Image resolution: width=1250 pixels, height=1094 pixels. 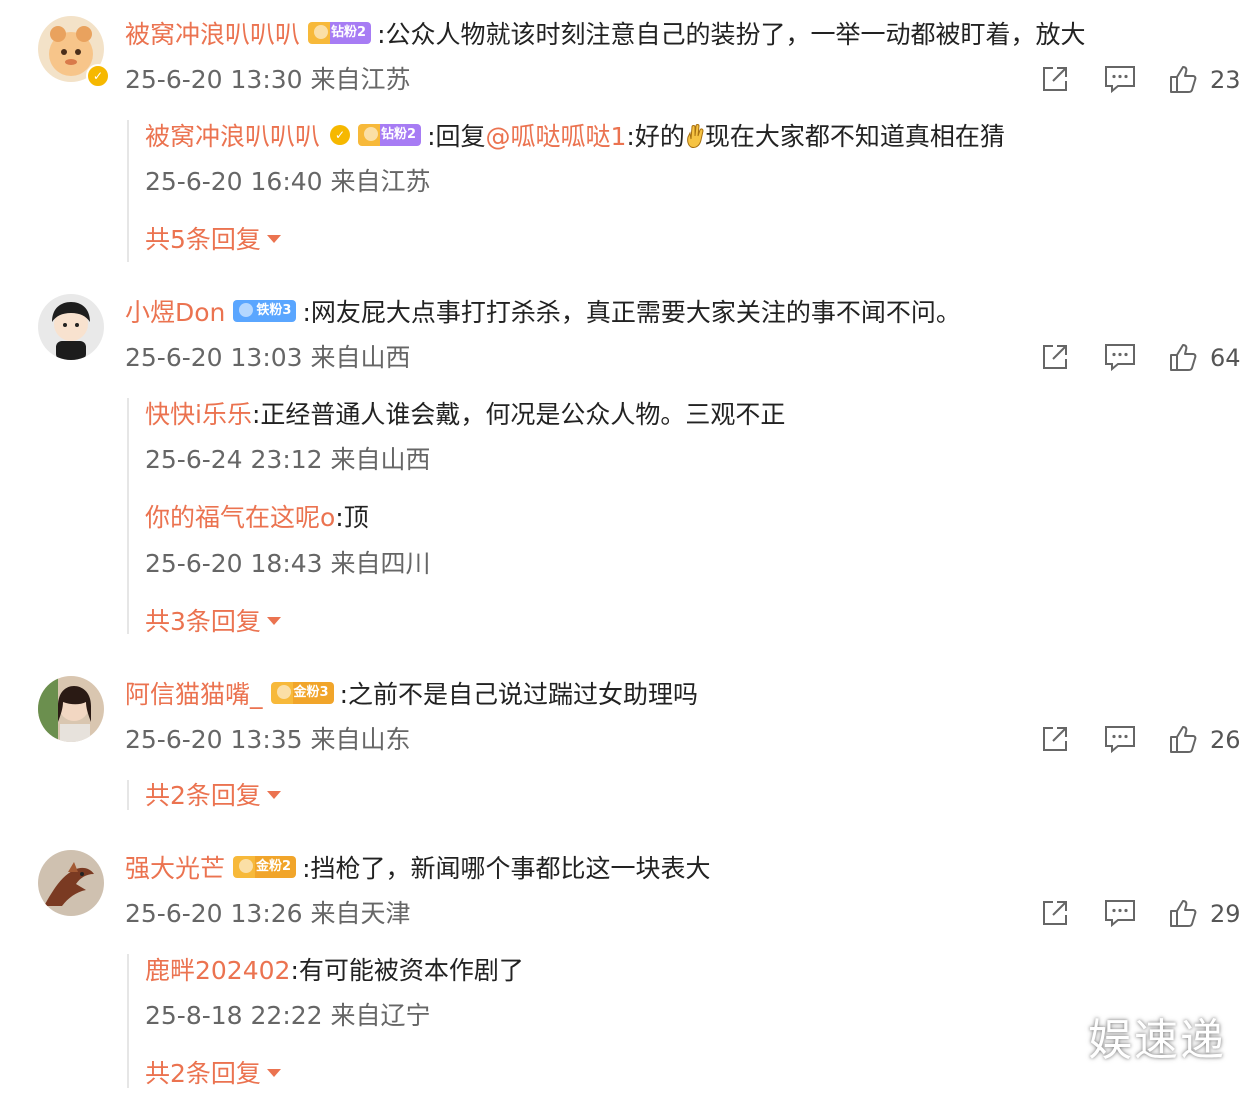 What do you see at coordinates (288, 181) in the screenshot?
I see `reply-meta: 25-6-20 16:40 来自江苏` at bounding box center [288, 181].